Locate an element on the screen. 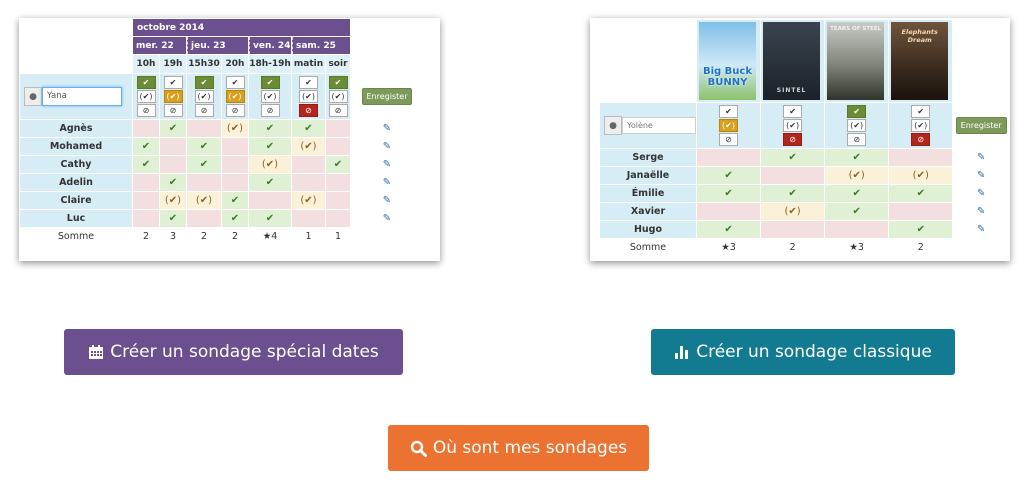  create-classic-poll-button: Créer un sondage classique is located at coordinates (803, 352).